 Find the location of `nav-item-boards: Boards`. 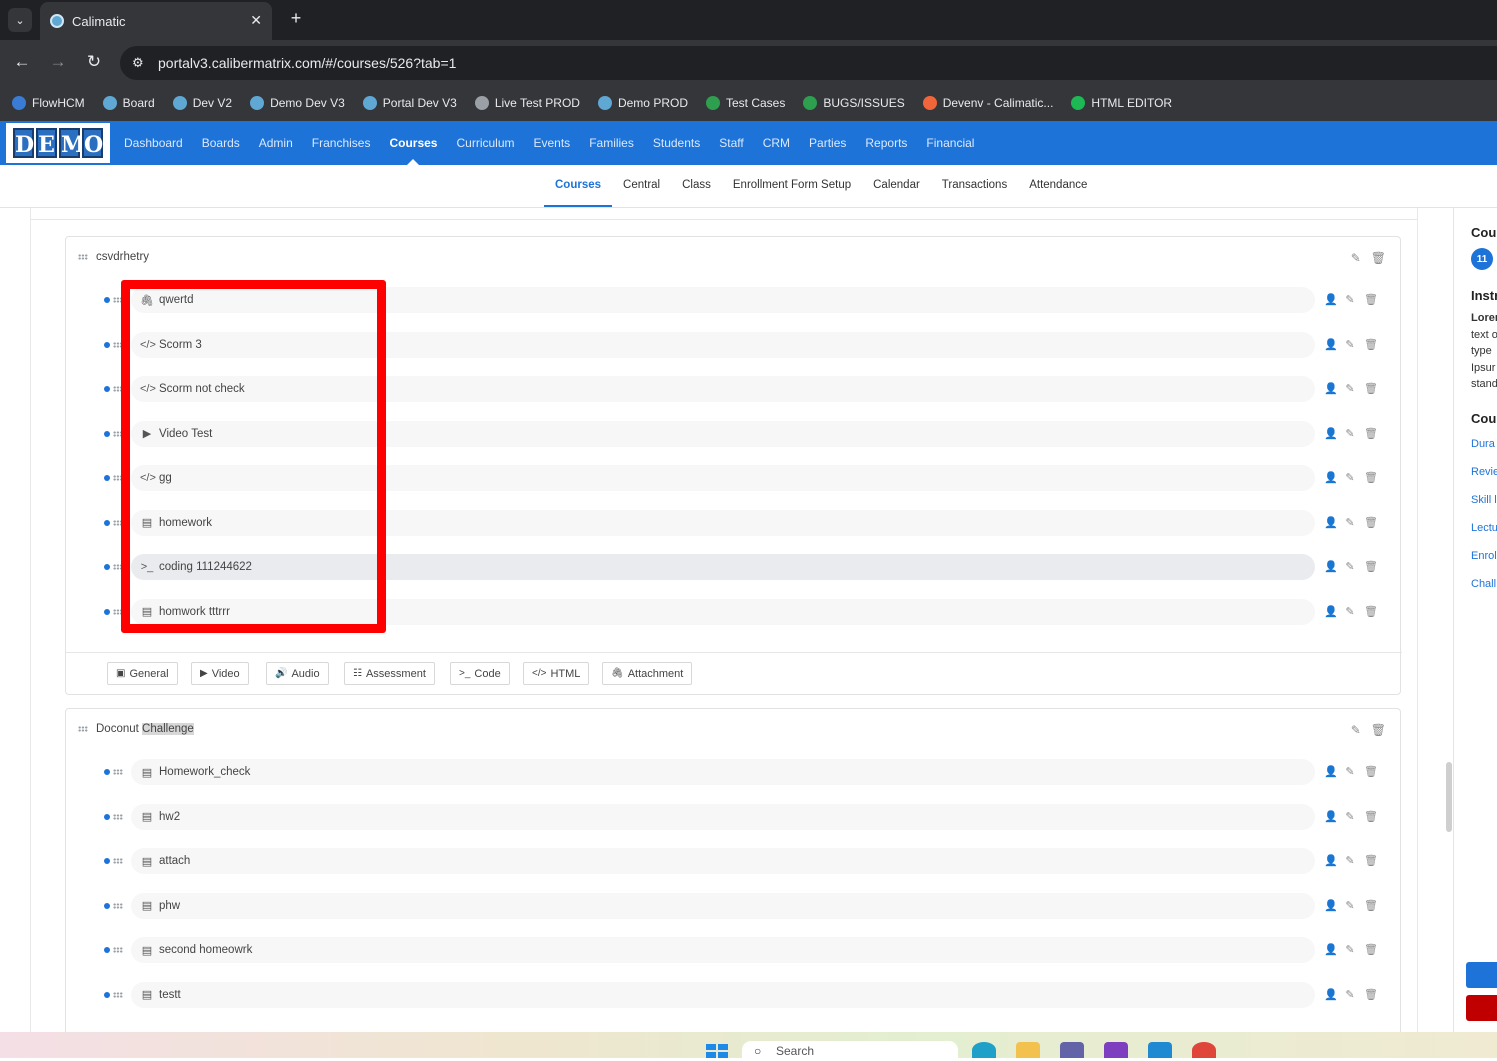

nav-item-boards: Boards is located at coordinates (221, 143).